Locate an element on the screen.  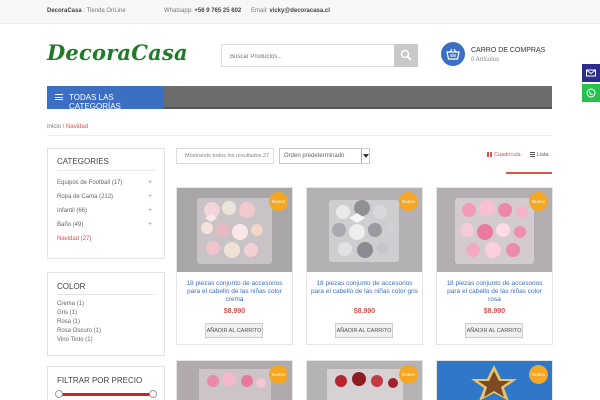
breadcrumb-home: Inicio is located at coordinates (54, 127).